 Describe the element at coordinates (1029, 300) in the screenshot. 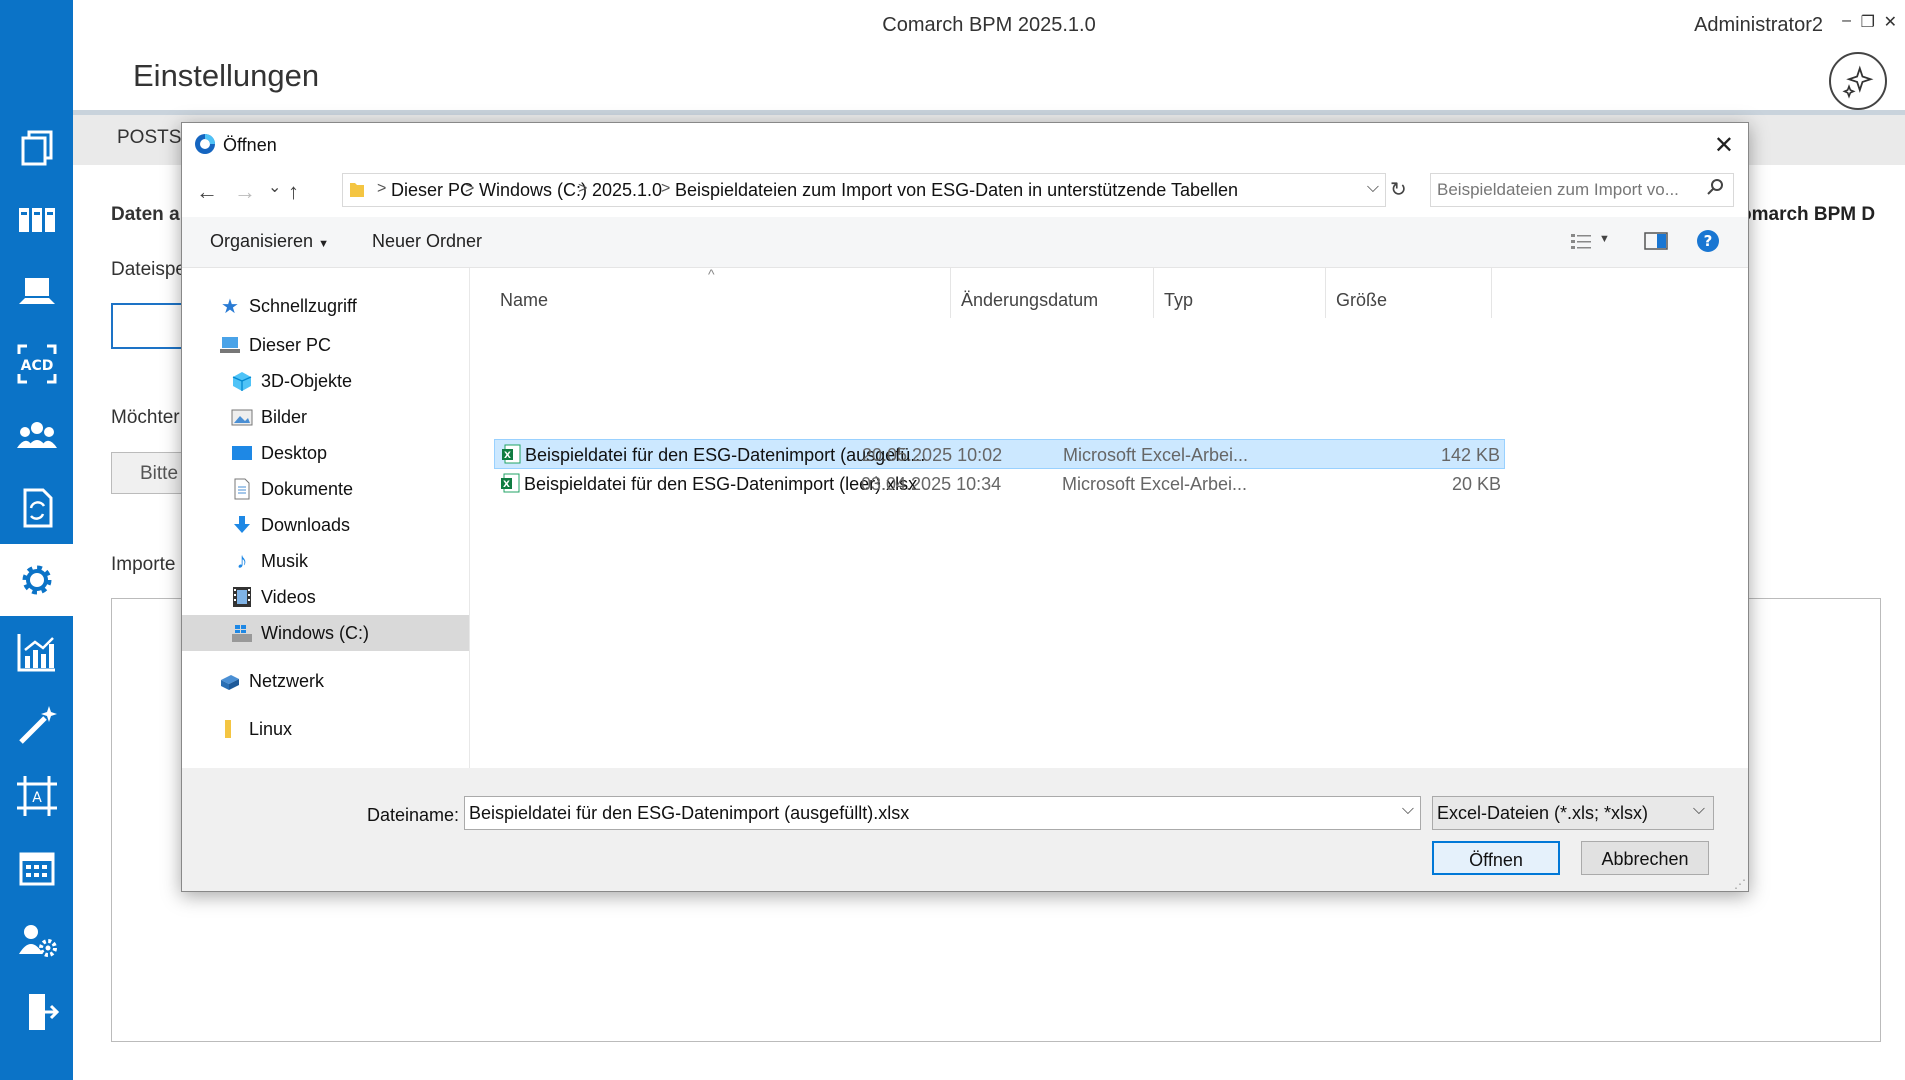

I see `column-header-date: Änderungsdatum` at that location.